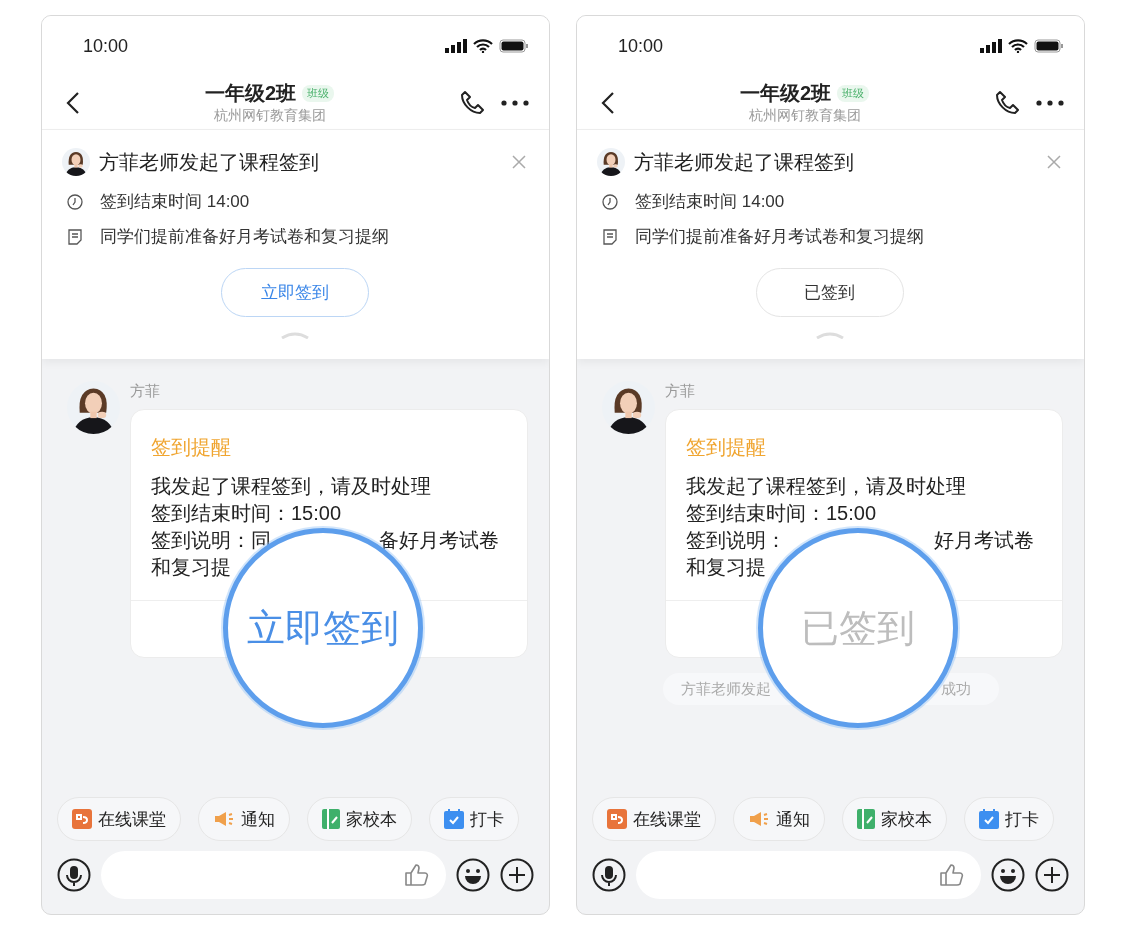 This screenshot has height=934, width=1122. What do you see at coordinates (984, 540) in the screenshot?
I see `message-text: 好月考试卷` at bounding box center [984, 540].